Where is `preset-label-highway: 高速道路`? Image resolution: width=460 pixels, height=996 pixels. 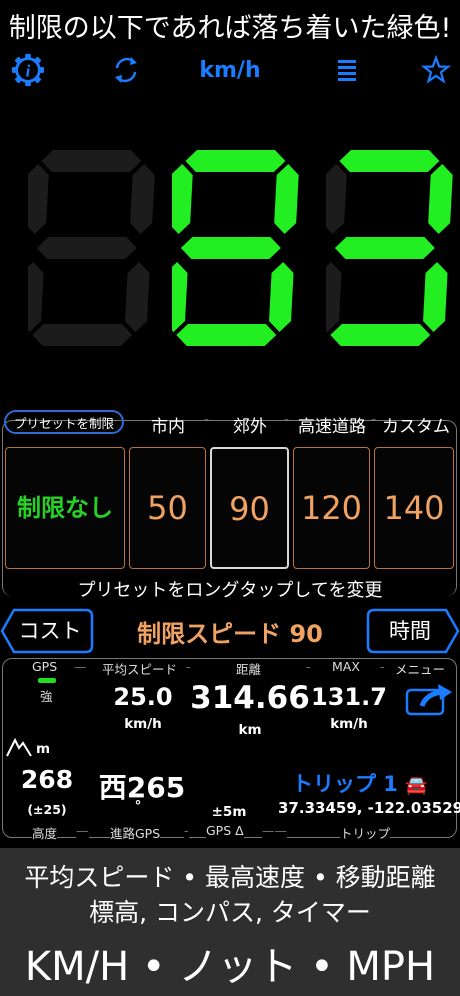 preset-label-highway: 高速道路 is located at coordinates (332, 427).